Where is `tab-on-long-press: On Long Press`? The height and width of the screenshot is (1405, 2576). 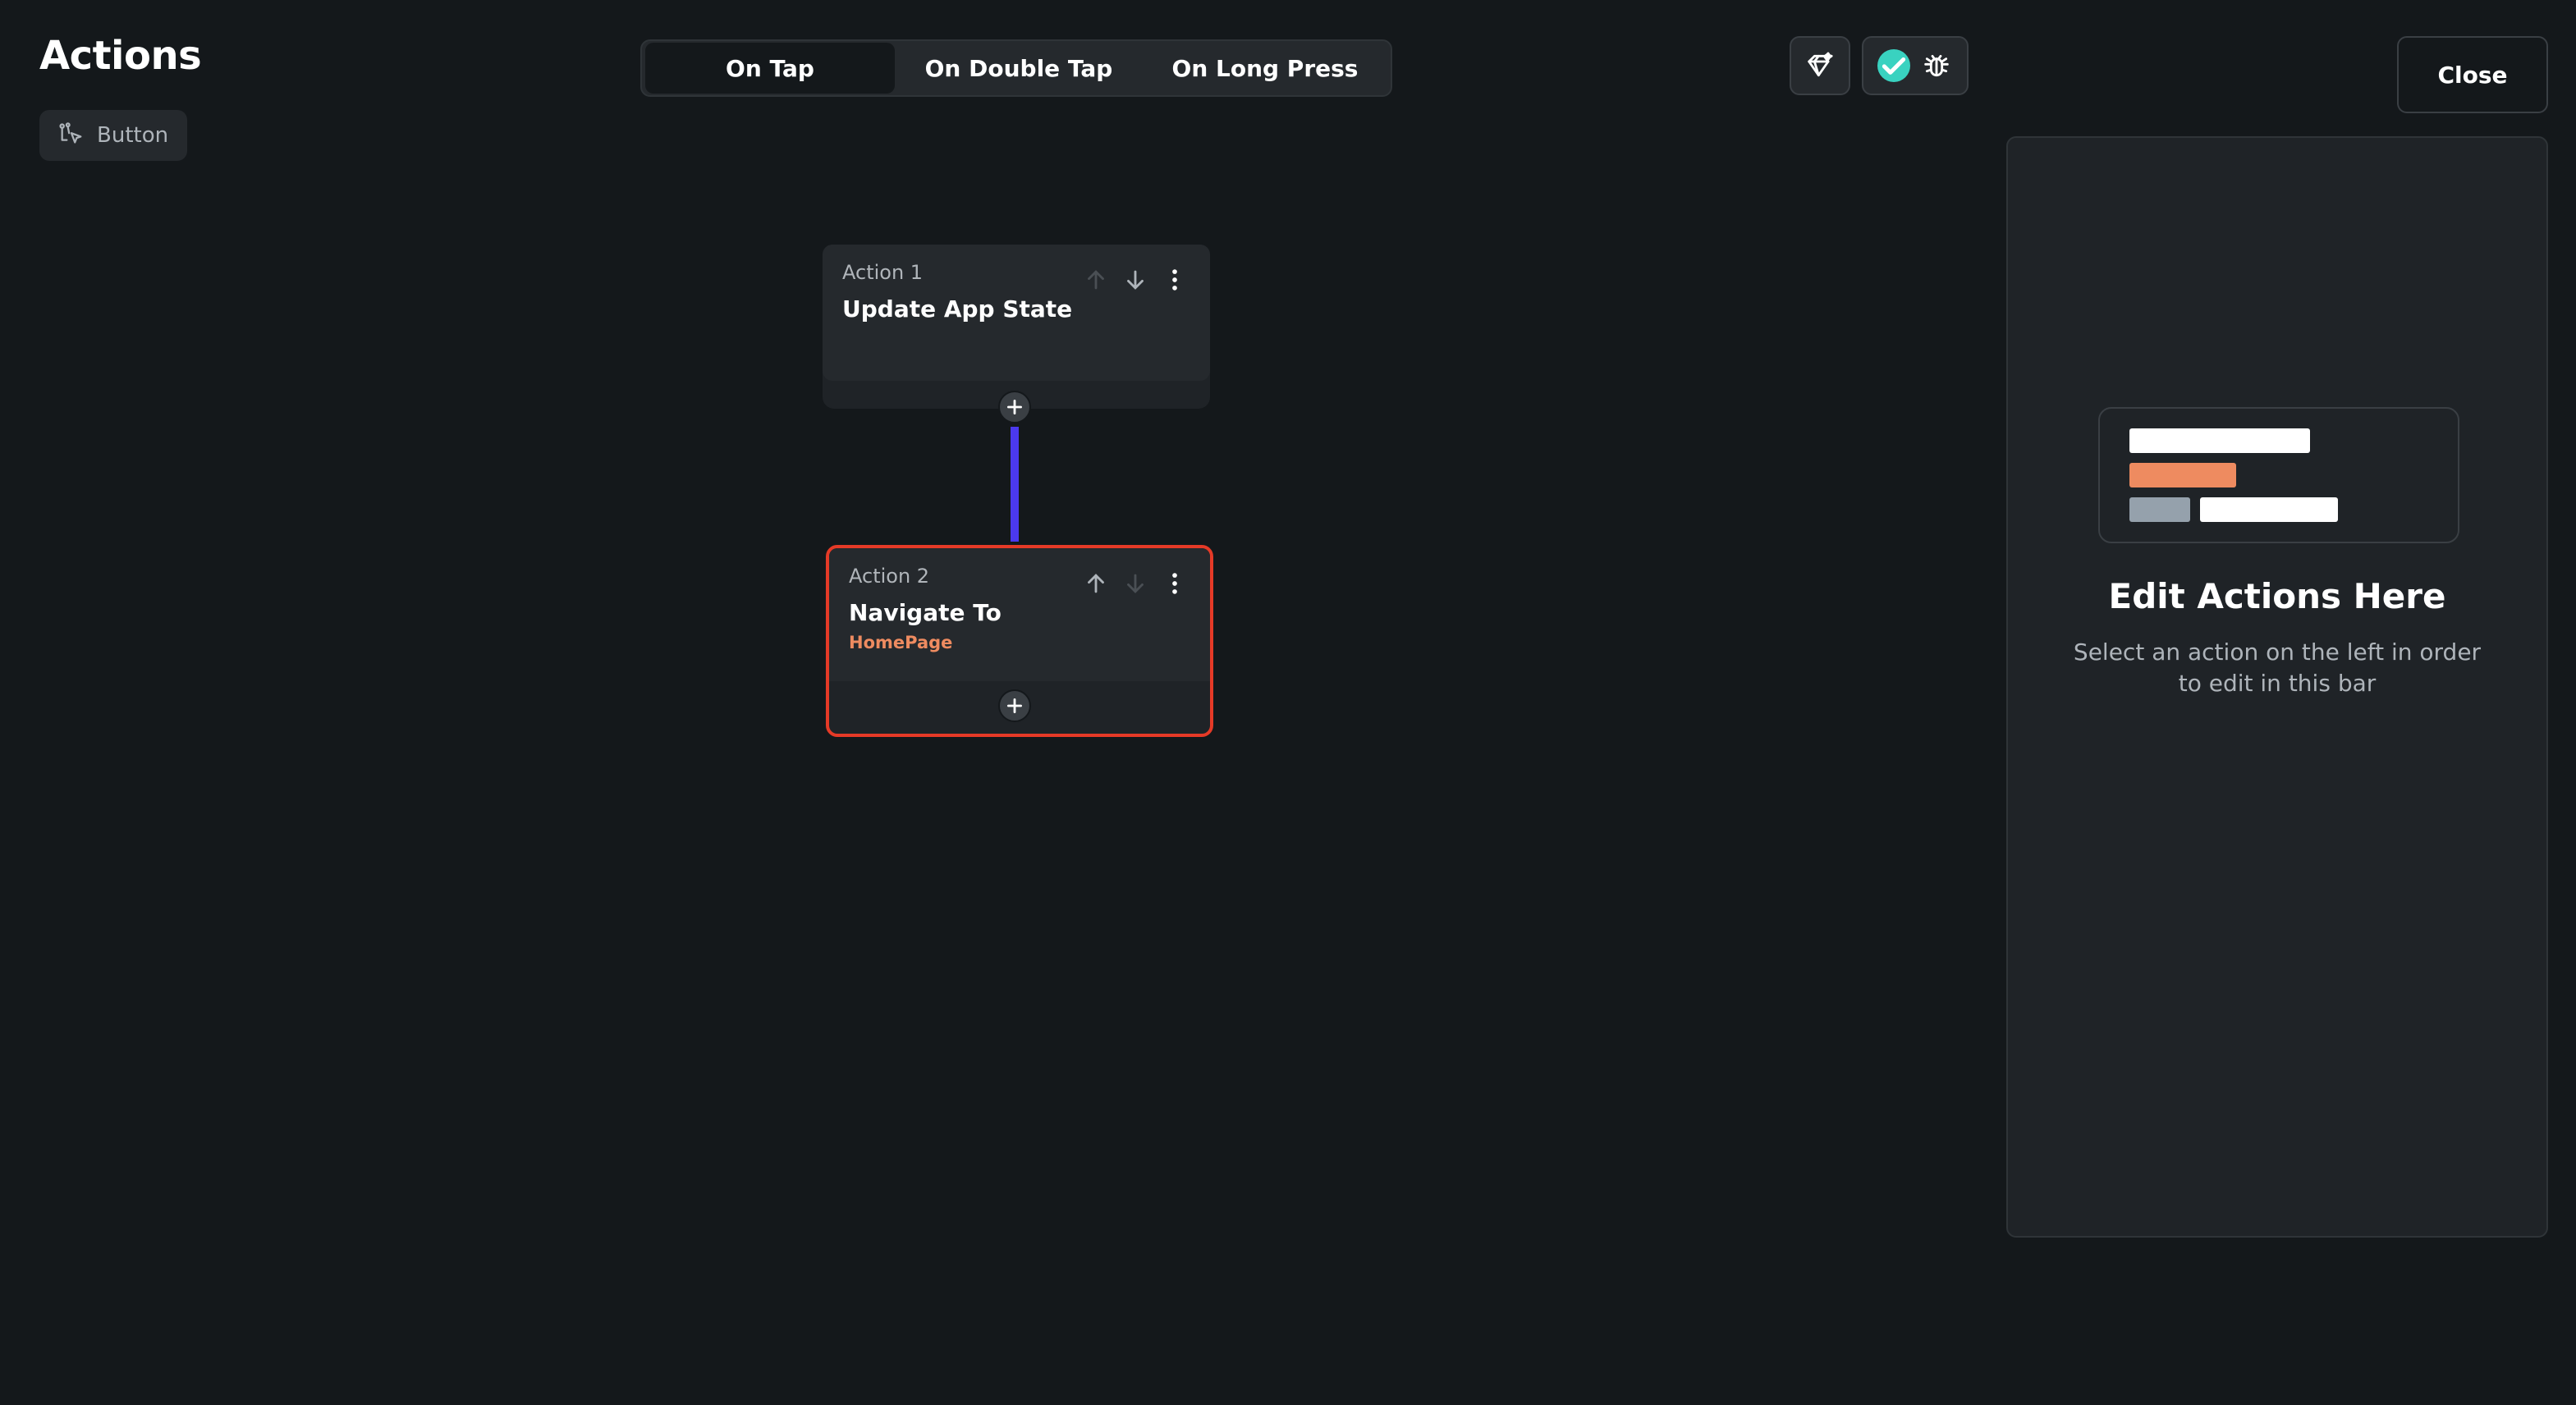
tab-on-long-press: On Long Press is located at coordinates (1265, 68).